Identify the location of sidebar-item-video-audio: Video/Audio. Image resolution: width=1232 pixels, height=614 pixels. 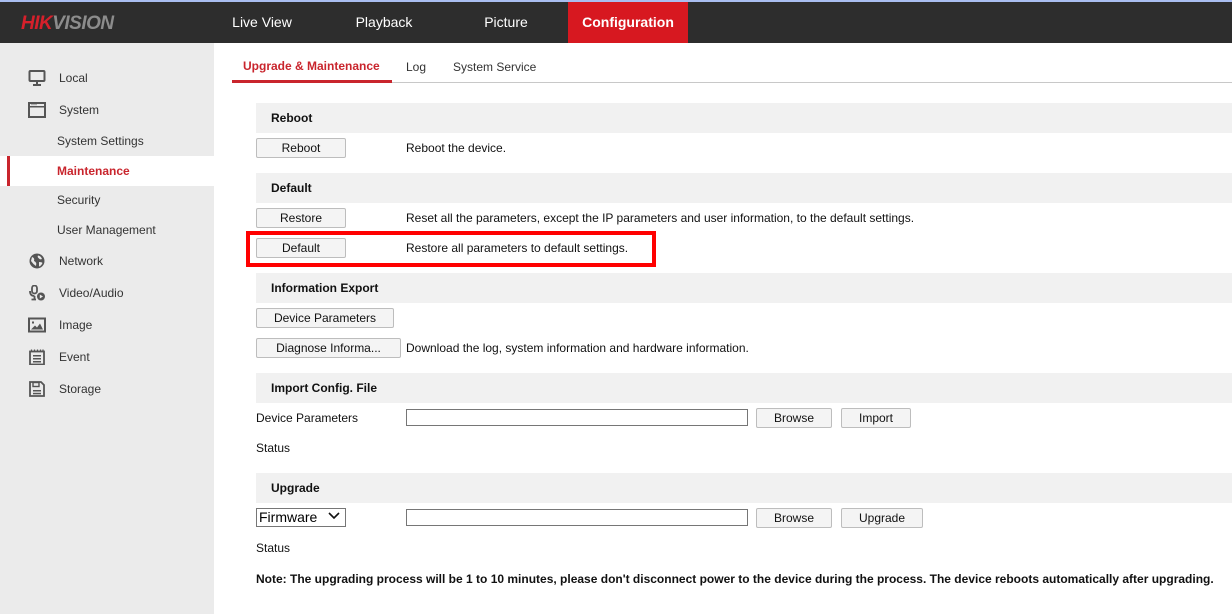
(107, 293).